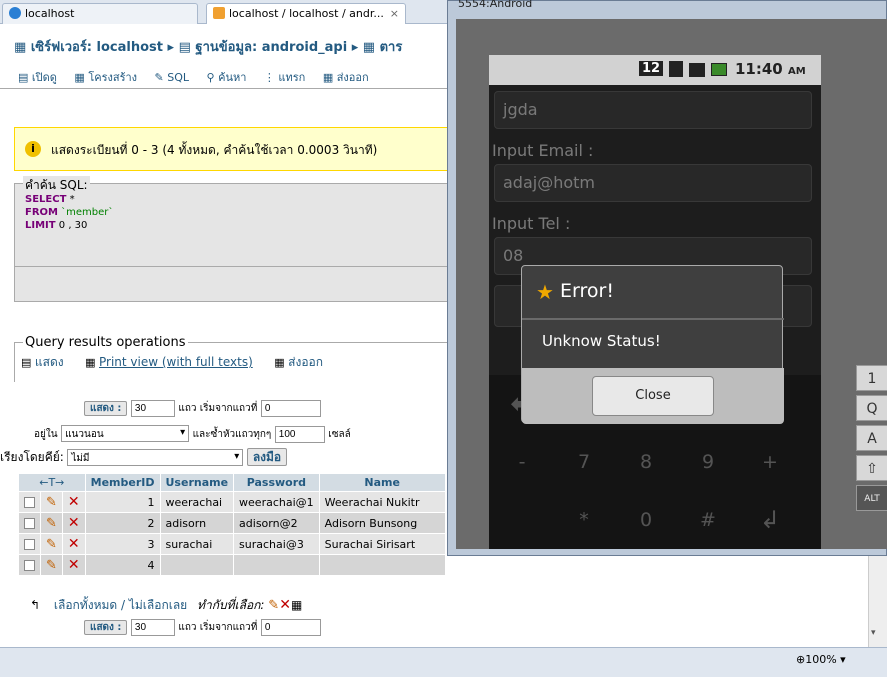 The height and width of the screenshot is (677, 887). Describe the element at coordinates (155, 457) in the screenshot. I see `sort-select: ไม่มี ▾` at that location.